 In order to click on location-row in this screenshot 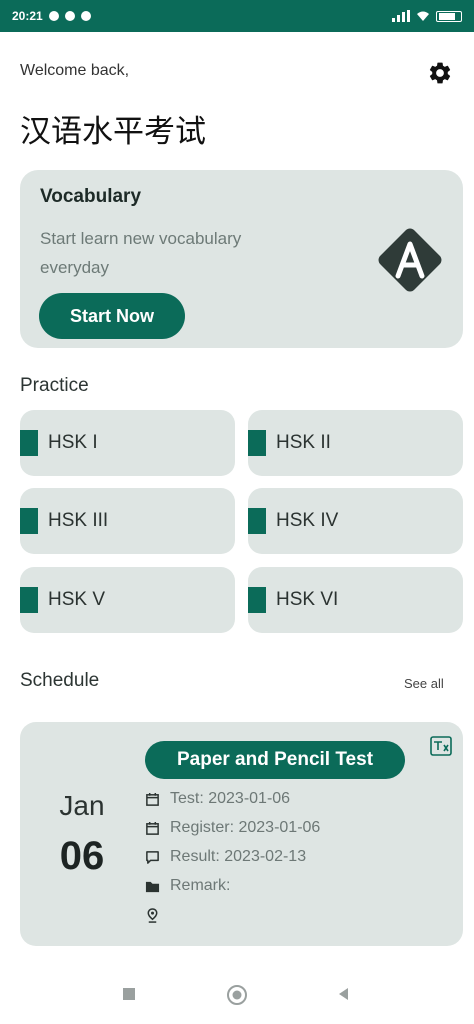, I will do `click(157, 915)`.